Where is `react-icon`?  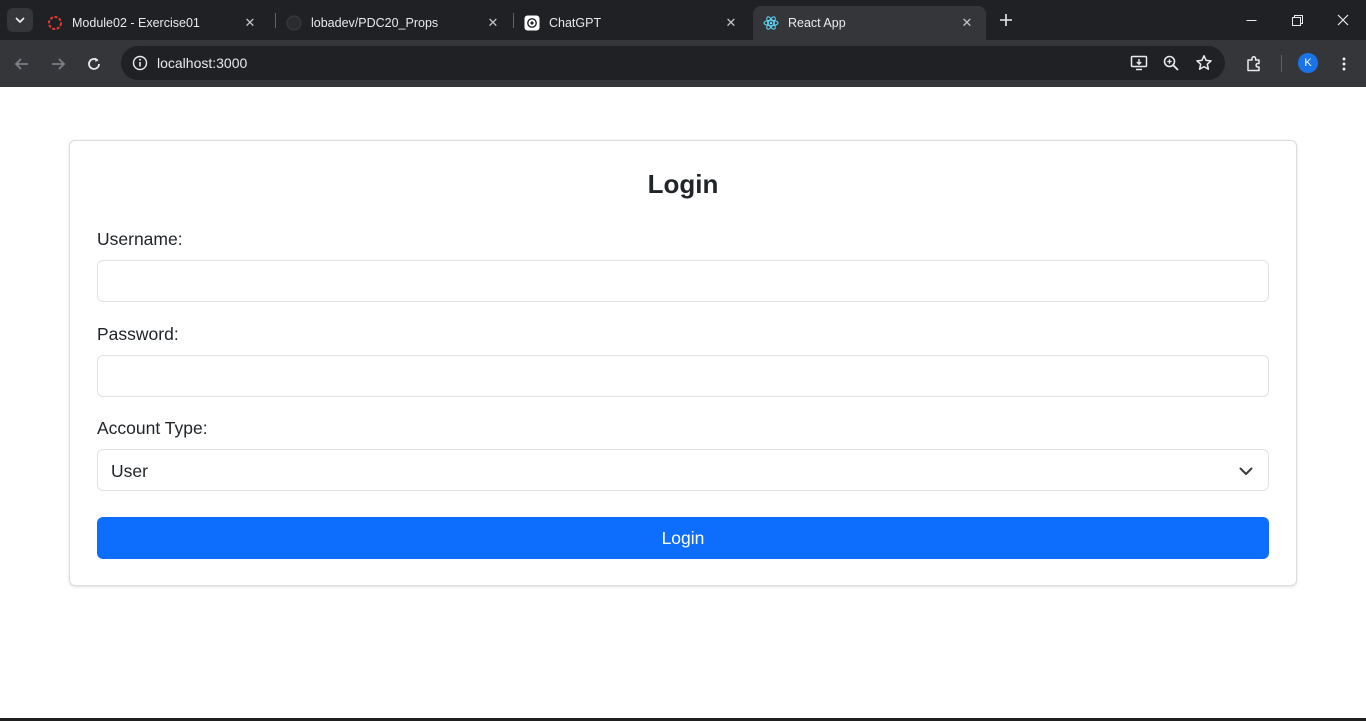 react-icon is located at coordinates (771, 23).